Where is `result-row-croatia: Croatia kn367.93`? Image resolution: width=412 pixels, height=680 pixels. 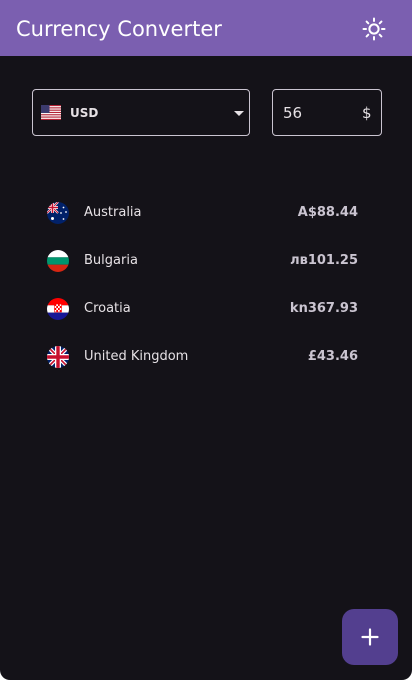
result-row-croatia: Croatia kn367.93 is located at coordinates (207, 309).